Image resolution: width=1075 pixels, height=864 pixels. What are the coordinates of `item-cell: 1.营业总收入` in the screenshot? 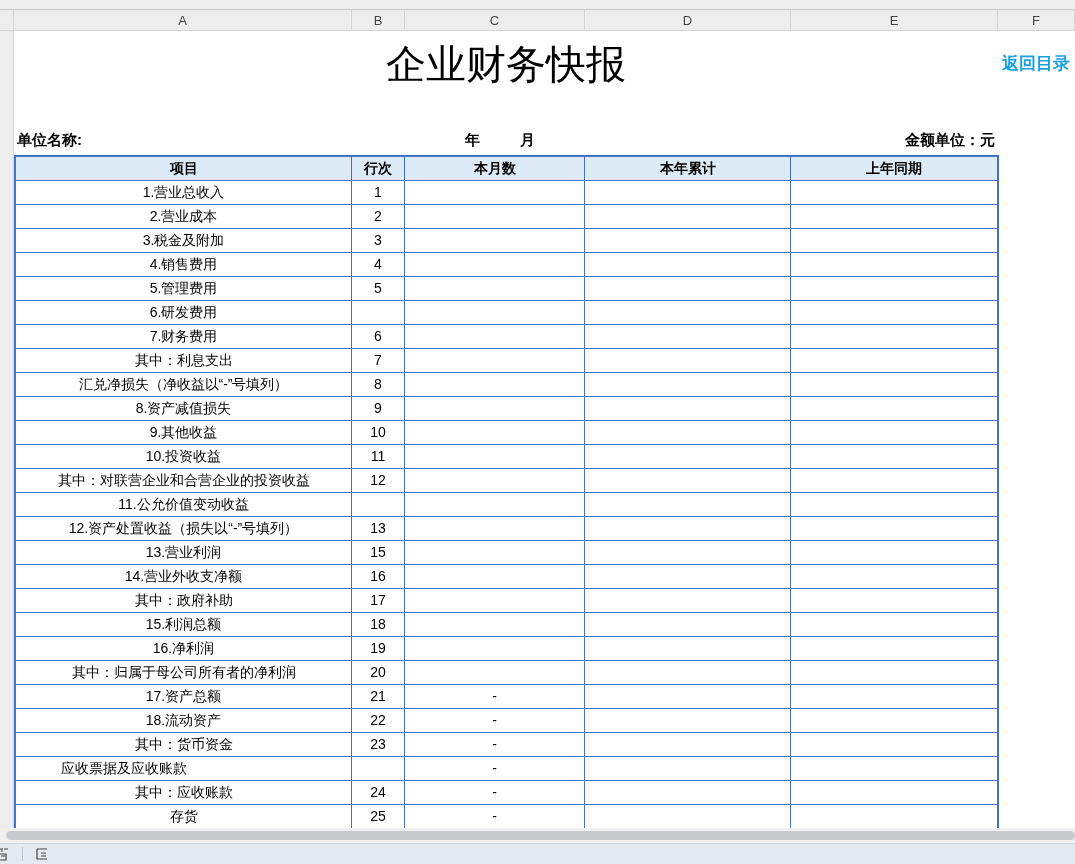 It's located at (183, 192).